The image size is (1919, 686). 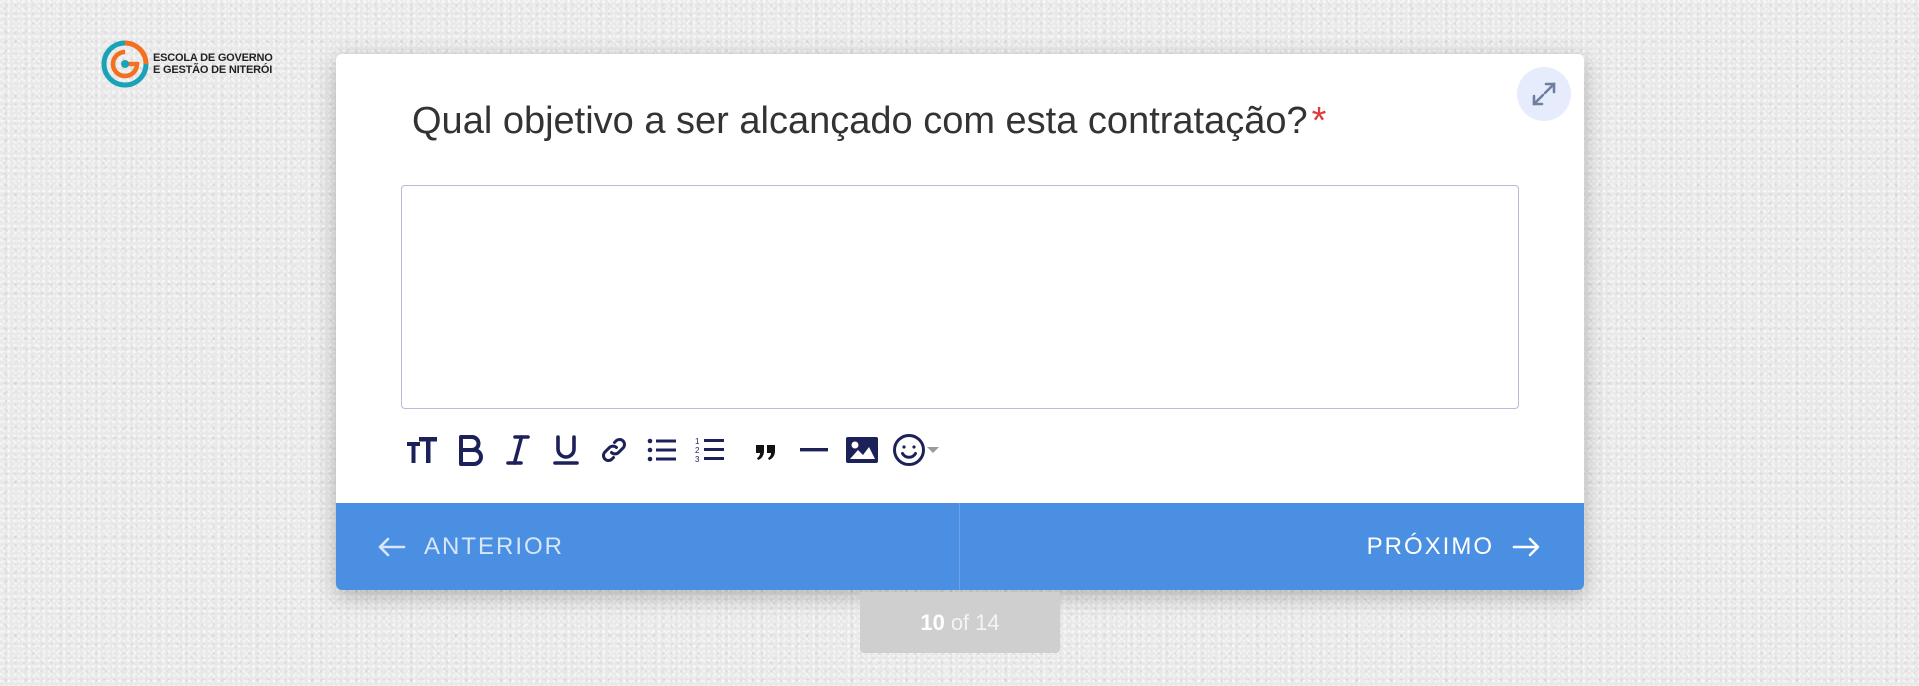 I want to click on bold-button, so click(x=470, y=450).